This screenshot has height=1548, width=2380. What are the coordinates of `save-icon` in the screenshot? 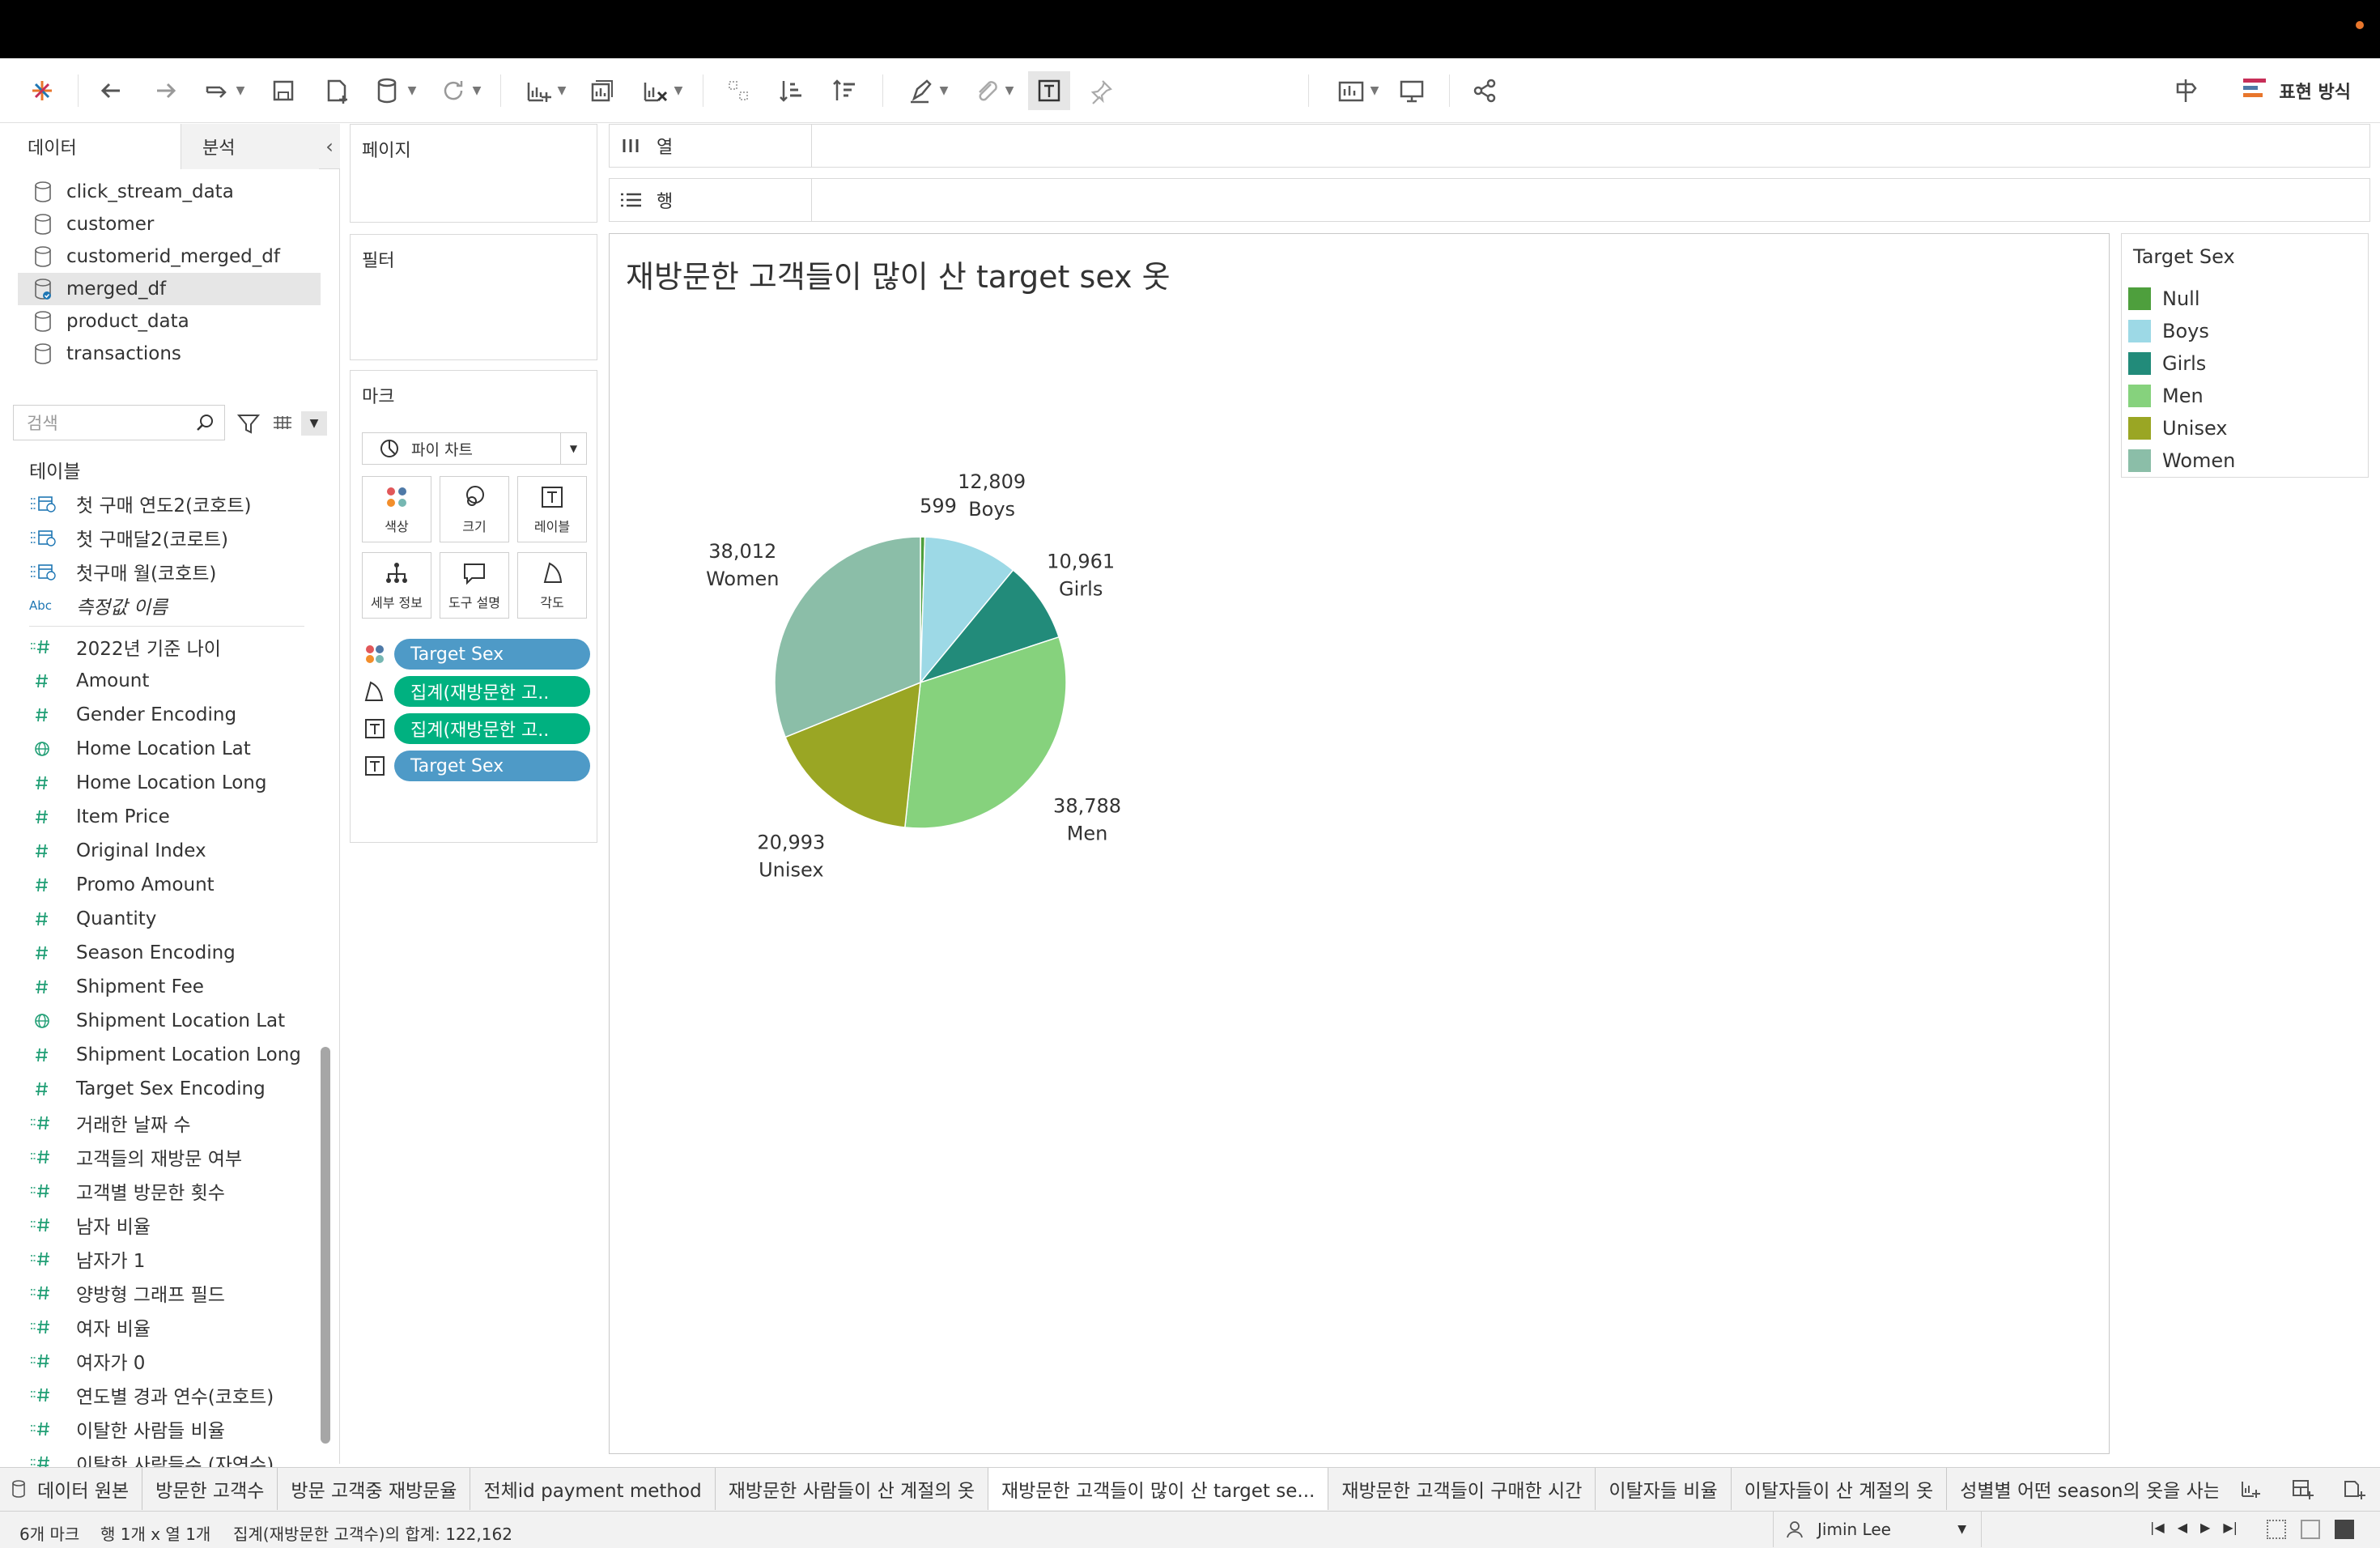 It's located at (284, 91).